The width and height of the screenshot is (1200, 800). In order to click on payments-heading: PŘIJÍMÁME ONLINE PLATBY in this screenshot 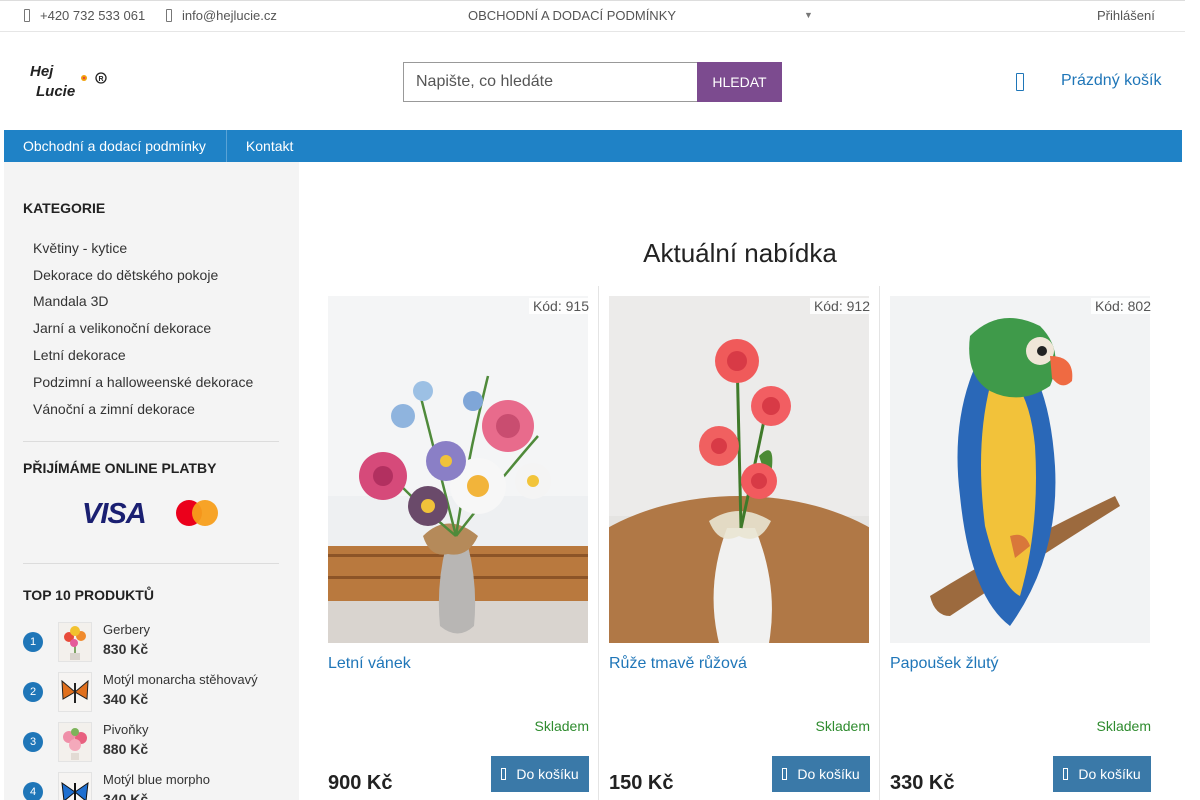, I will do `click(120, 468)`.